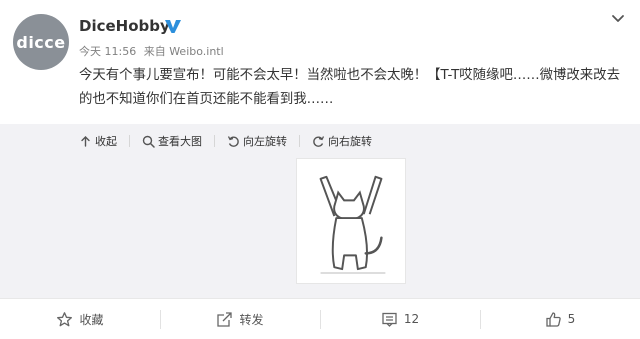 This screenshot has height=339, width=640. What do you see at coordinates (251, 319) in the screenshot?
I see `repost-label: 转发` at bounding box center [251, 319].